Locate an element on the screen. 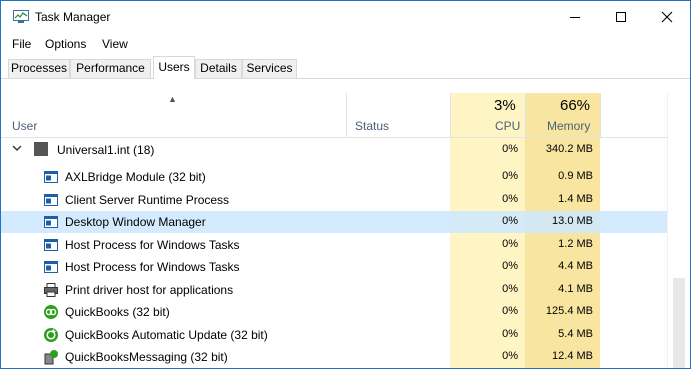 The height and width of the screenshot is (369, 691). printer-icon is located at coordinates (51, 290).